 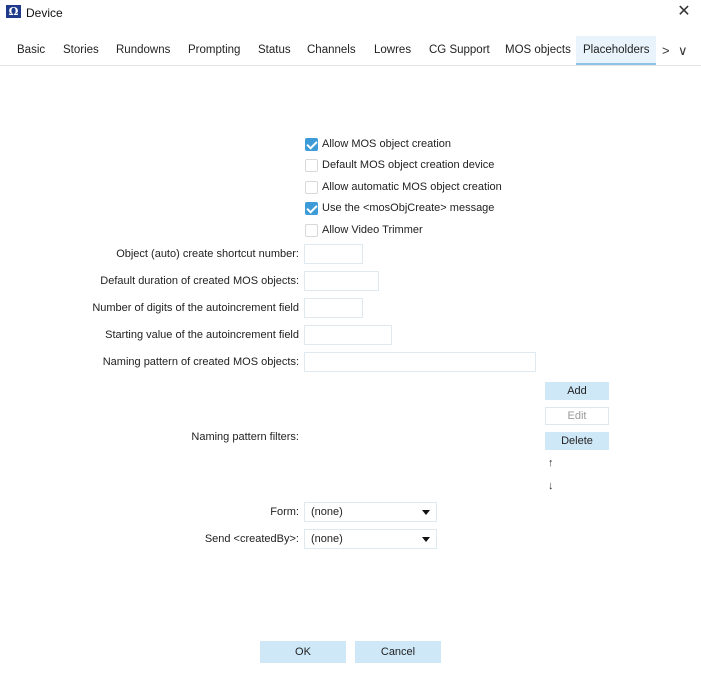 I want to click on checkbox-use-mosobjcreate-message: Use the <mosObjCreate> message, so click(x=399, y=208).